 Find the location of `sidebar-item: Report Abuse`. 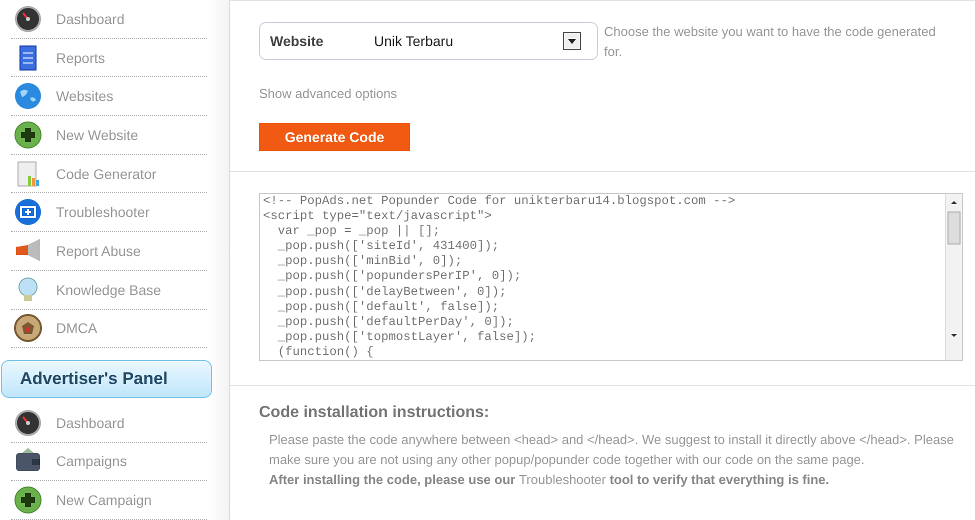

sidebar-item: Report Abuse is located at coordinates (109, 251).